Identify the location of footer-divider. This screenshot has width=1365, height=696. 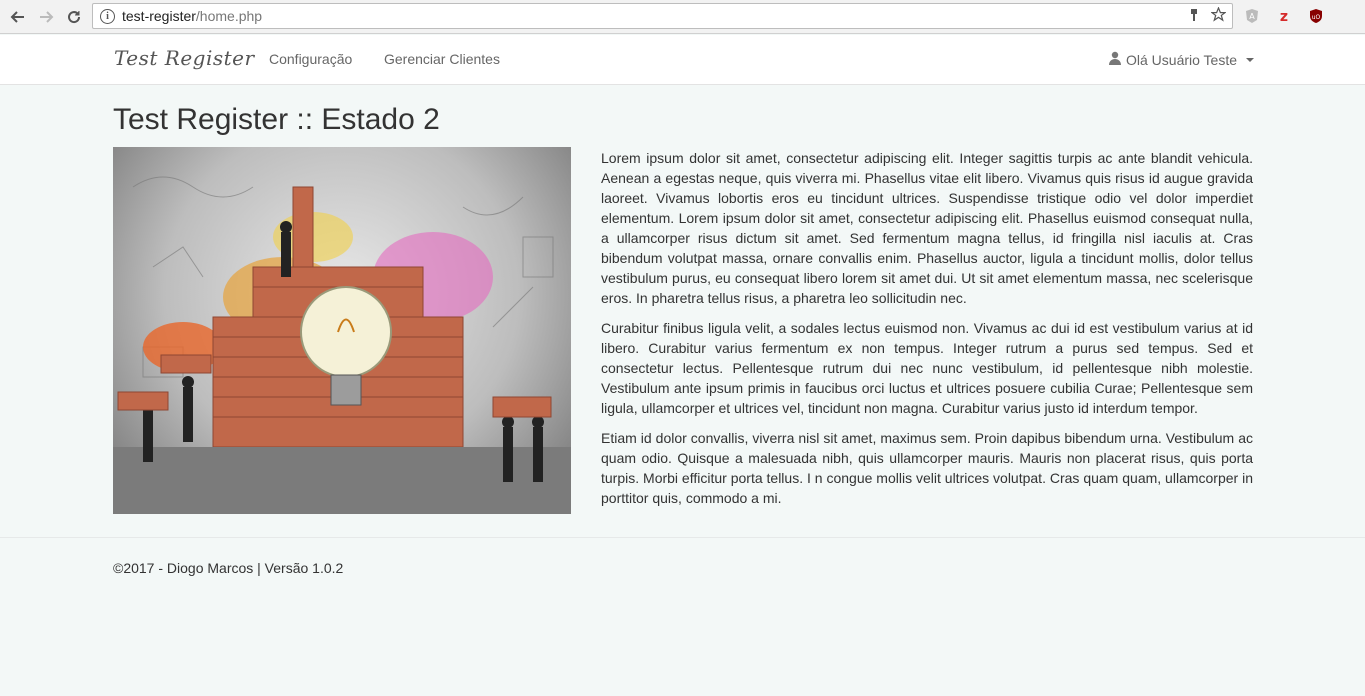
(682, 537).